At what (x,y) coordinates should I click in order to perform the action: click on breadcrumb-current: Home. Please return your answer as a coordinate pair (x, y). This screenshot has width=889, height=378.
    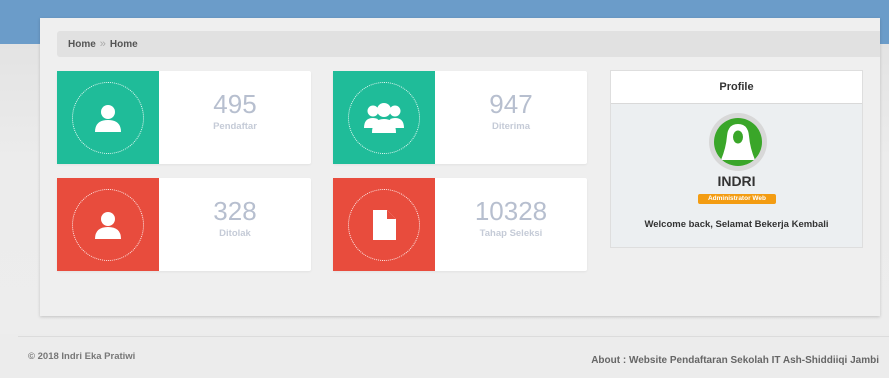
    Looking at the image, I should click on (123, 44).